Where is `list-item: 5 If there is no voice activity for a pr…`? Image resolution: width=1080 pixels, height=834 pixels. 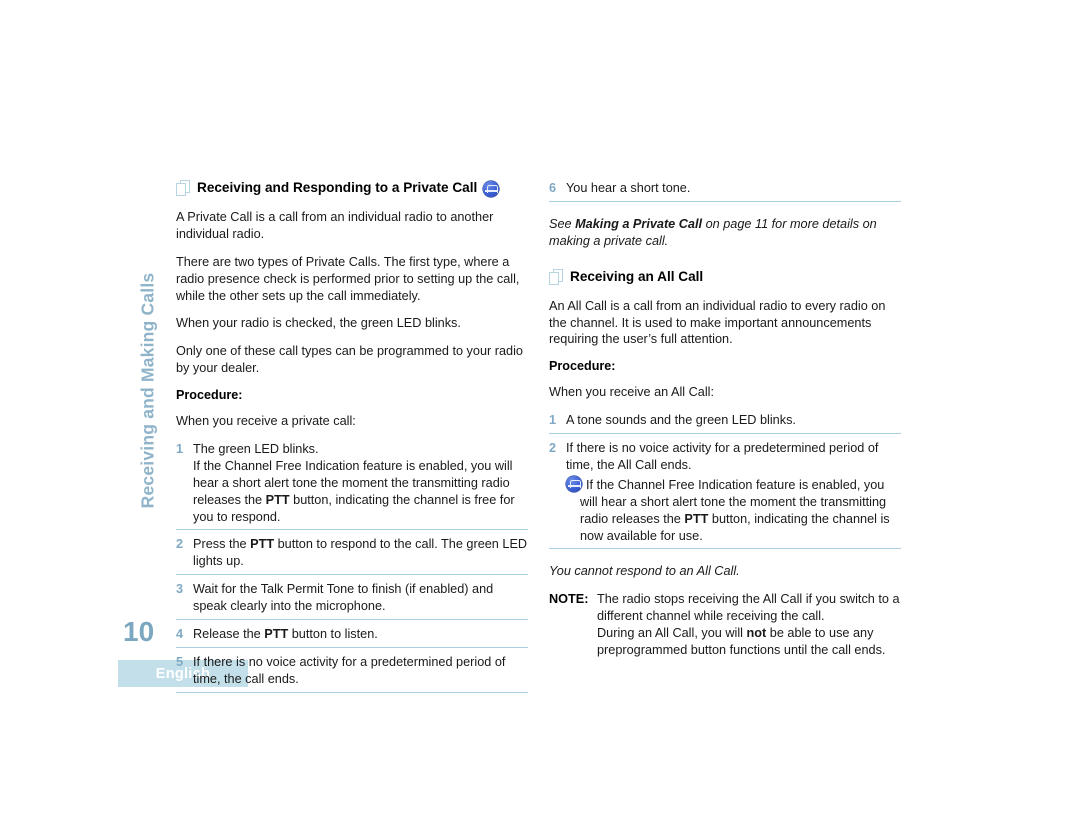
list-item: 5 If there is no voice activity for a pr… is located at coordinates (352, 673).